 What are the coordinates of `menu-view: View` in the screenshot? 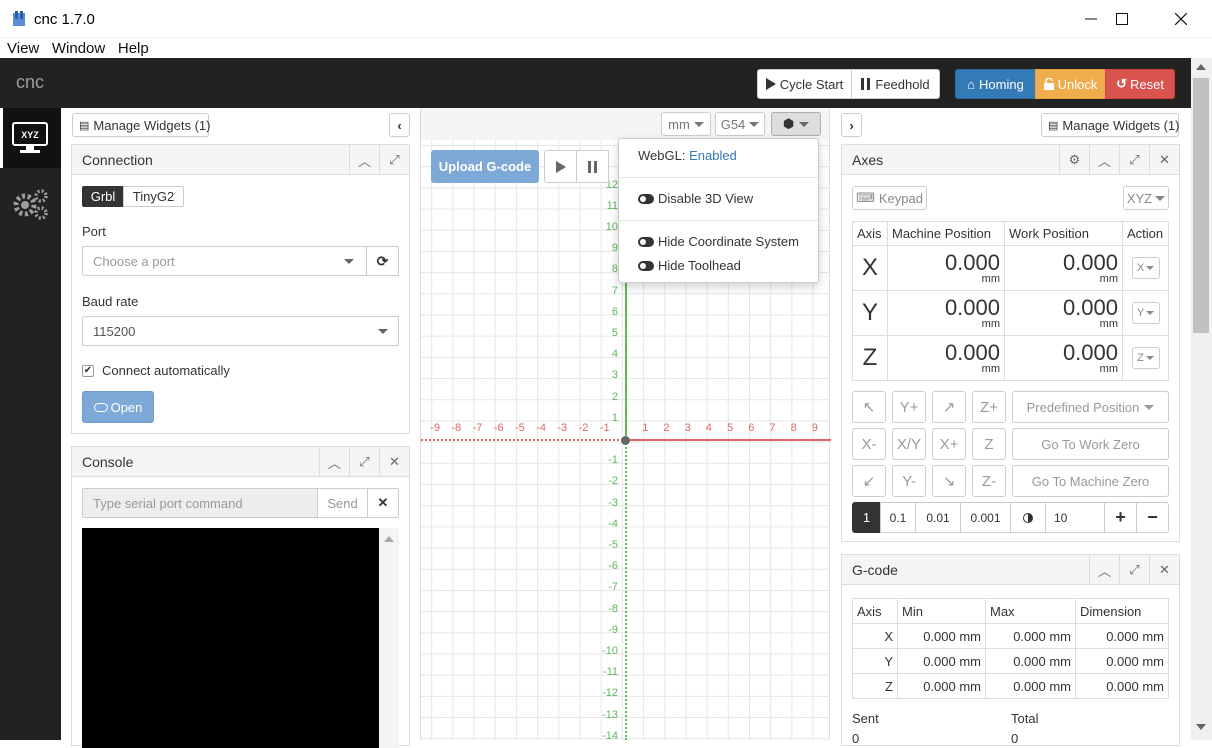 It's located at (23, 49).